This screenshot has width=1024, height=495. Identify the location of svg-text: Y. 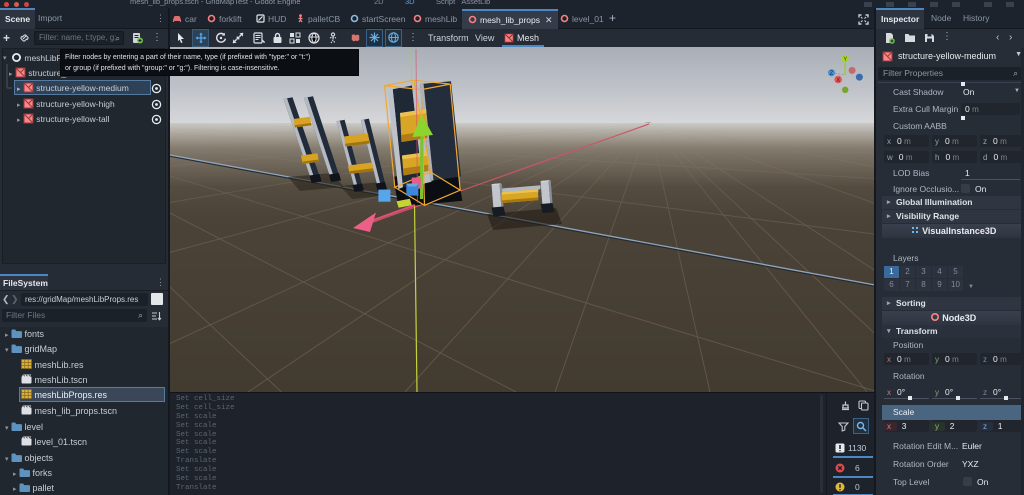
(845, 60).